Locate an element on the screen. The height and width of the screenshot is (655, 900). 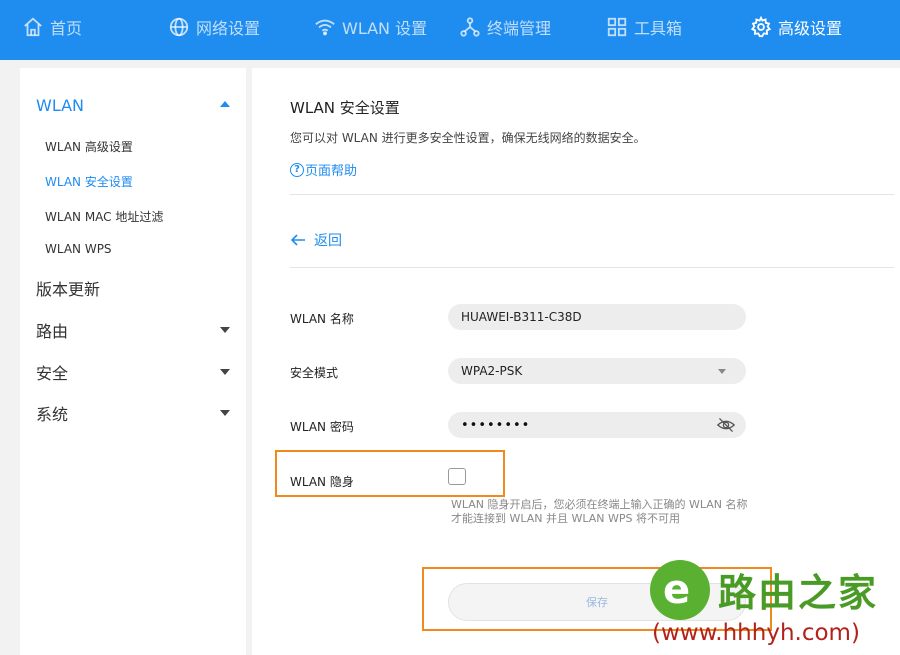
nav-toolbox-label: 工具箱 is located at coordinates (658, 28).